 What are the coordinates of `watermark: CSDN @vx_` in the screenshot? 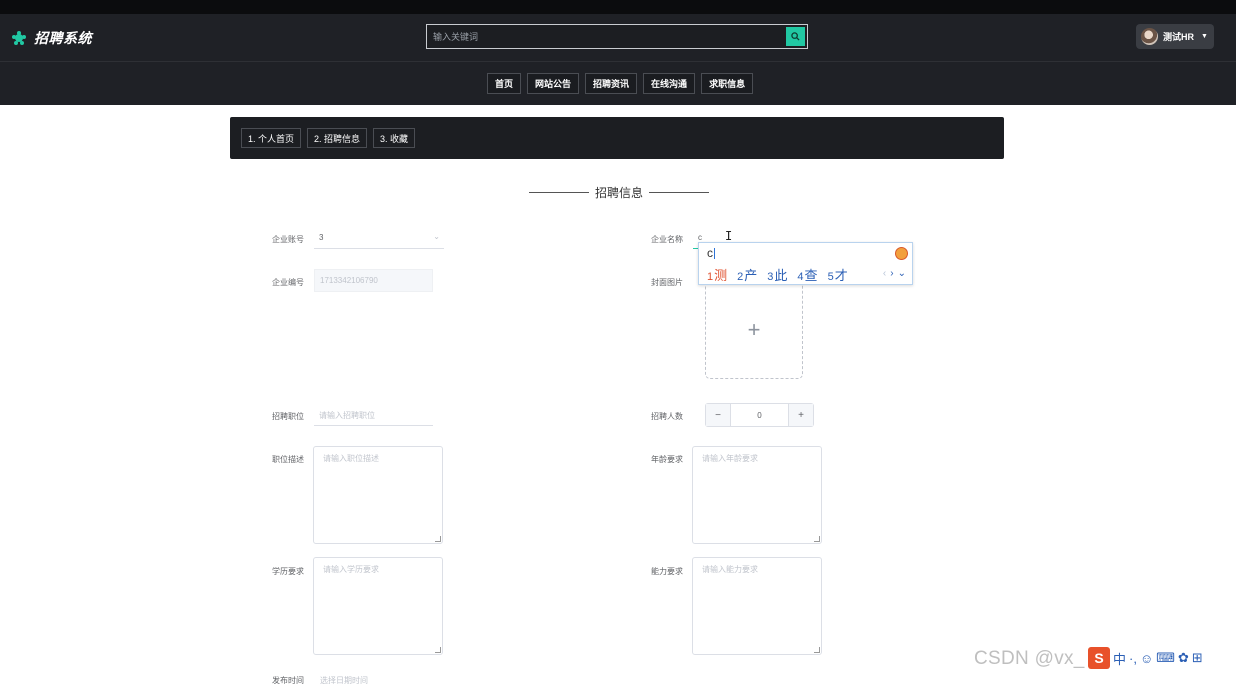 It's located at (1029, 658).